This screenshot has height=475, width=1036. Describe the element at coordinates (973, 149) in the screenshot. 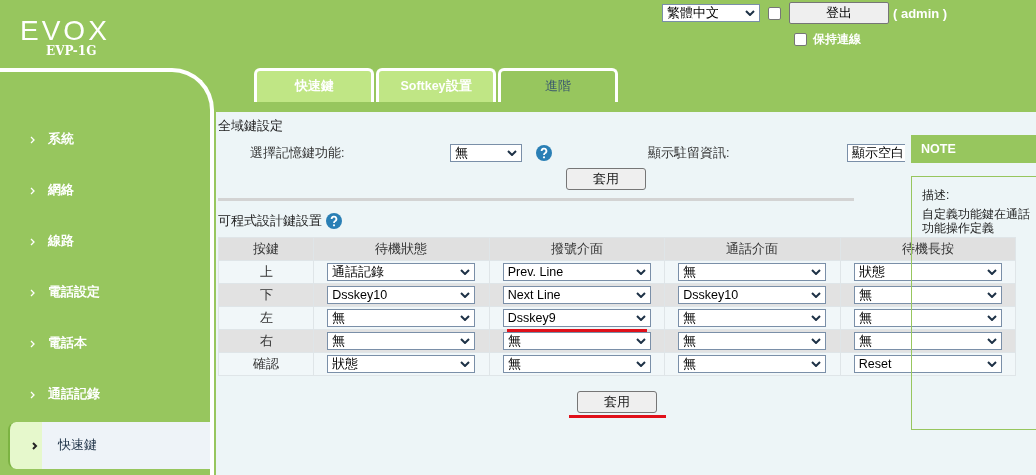

I see `note-header: NOTE` at that location.